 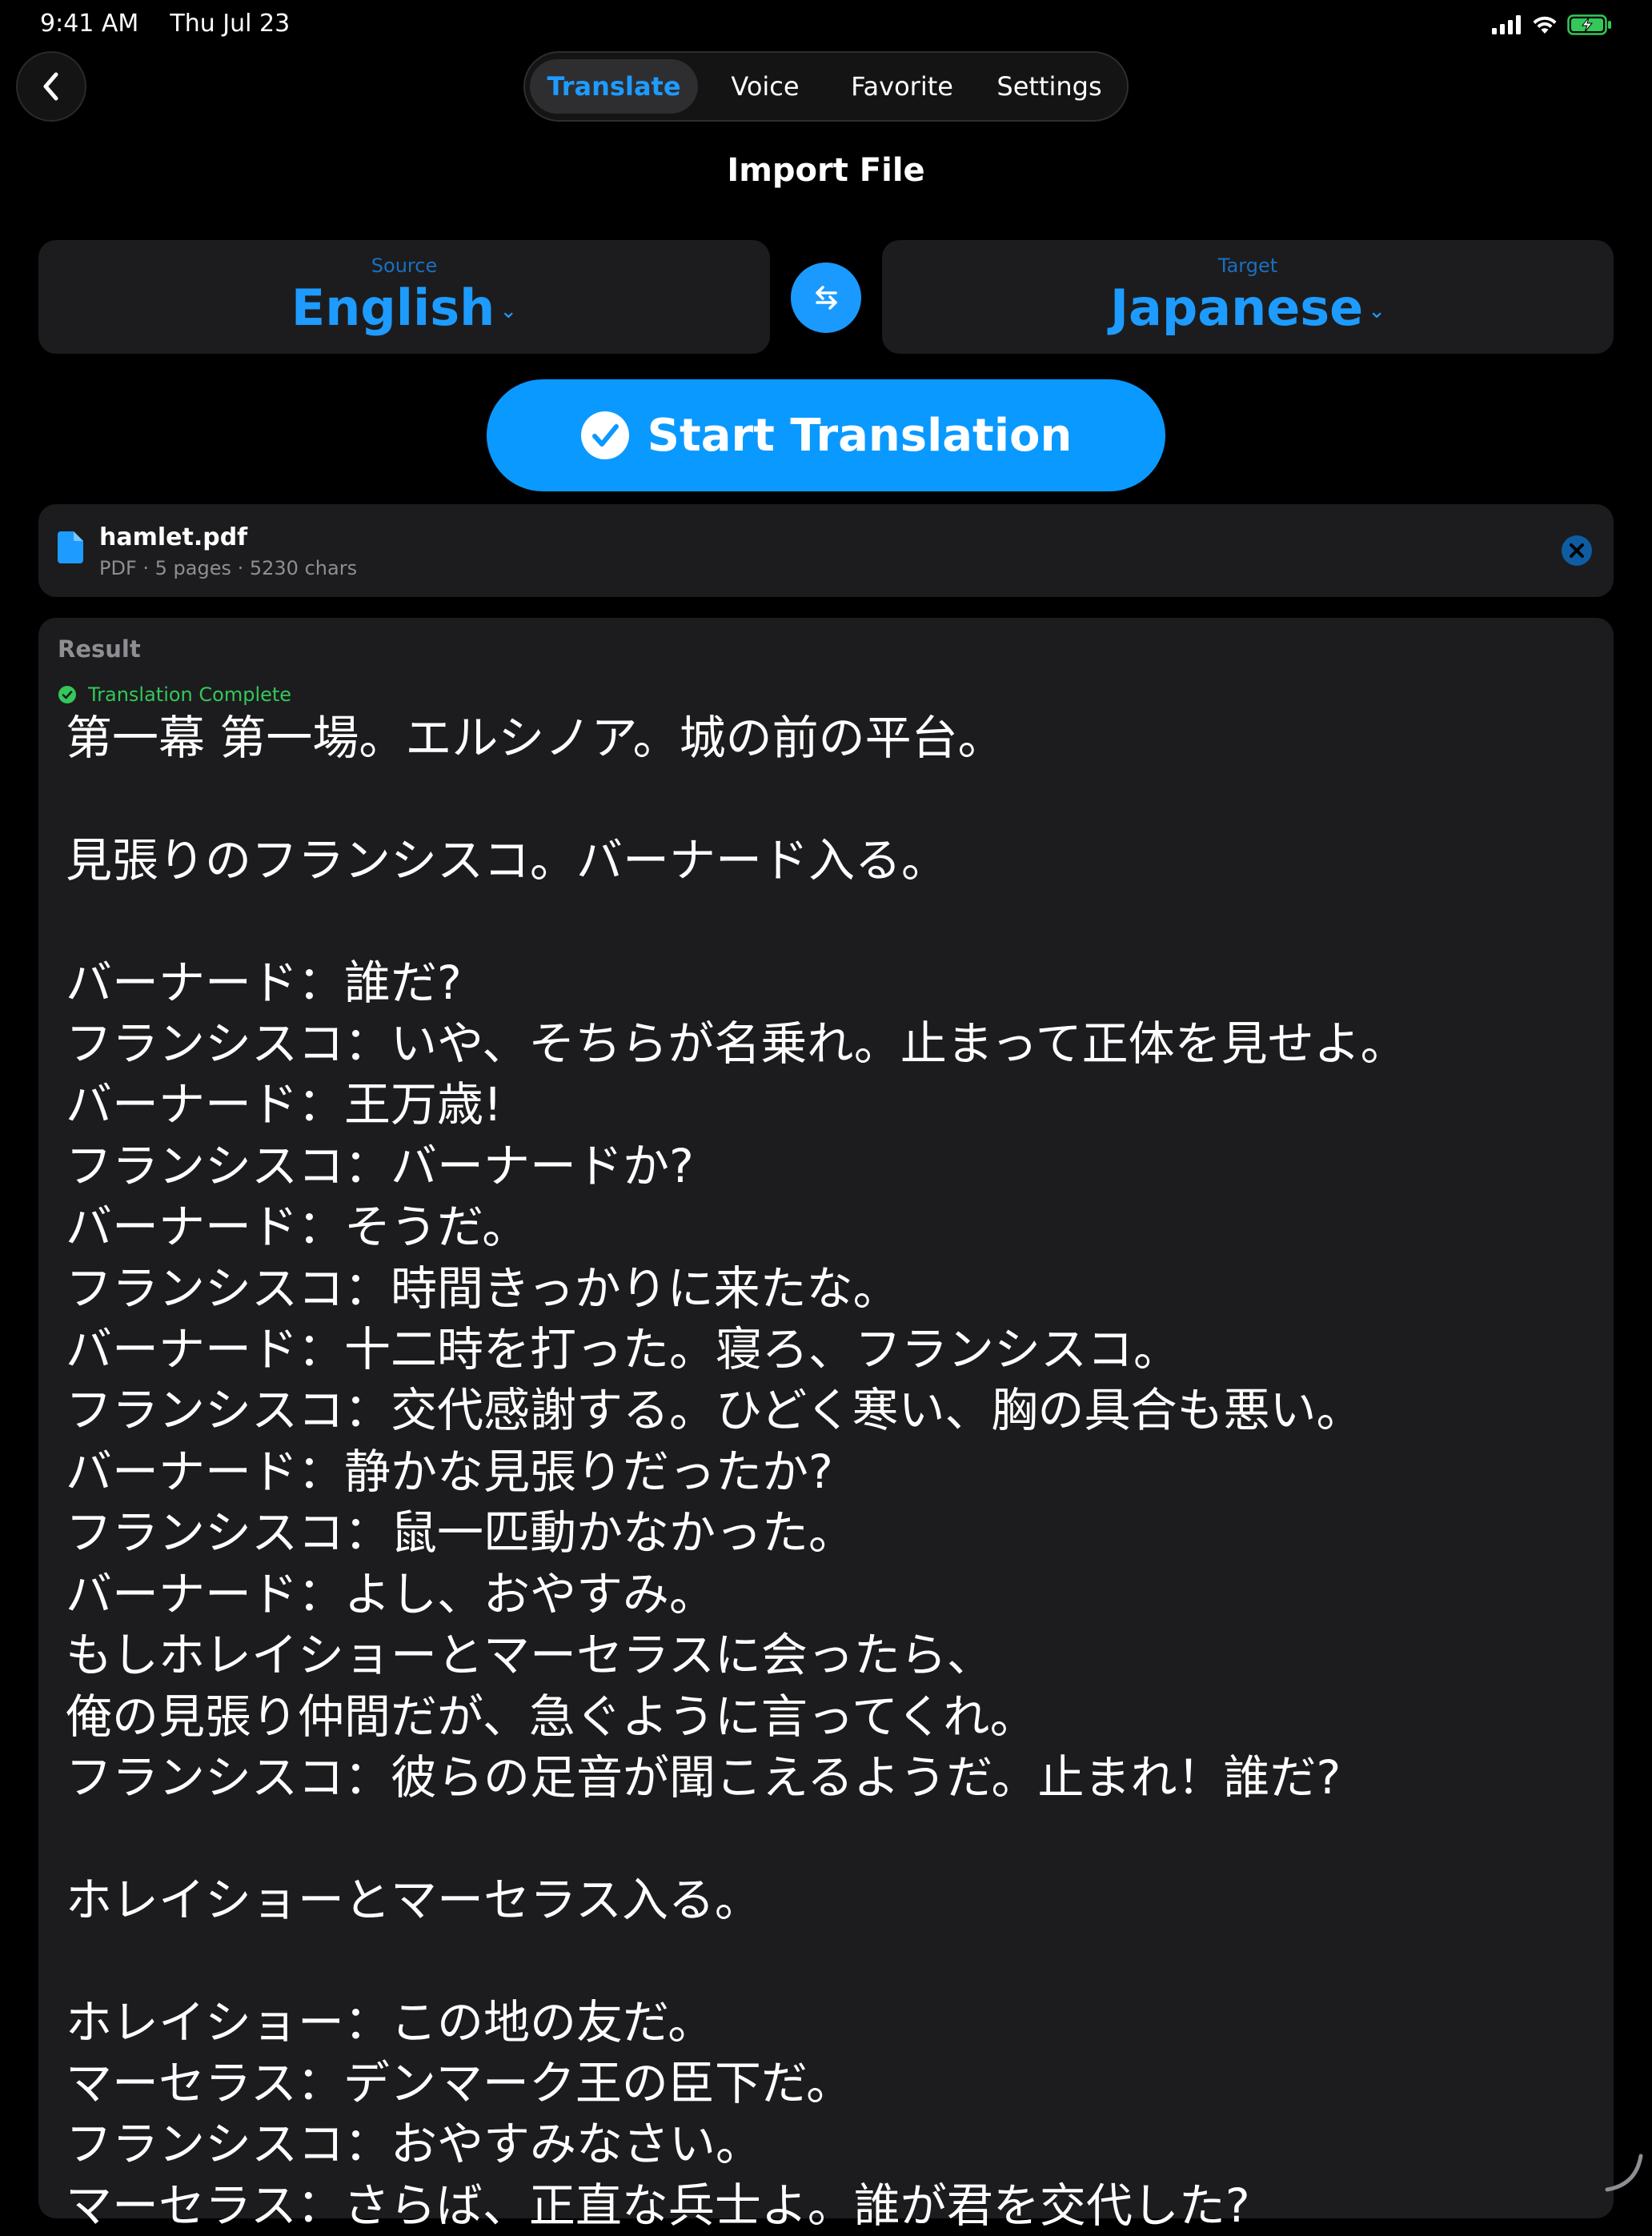 I want to click on source-language-name: English, so click(x=393, y=307).